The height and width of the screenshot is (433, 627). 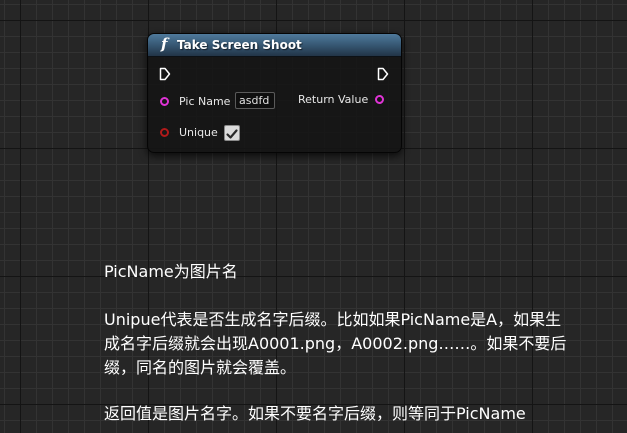 I want to click on node-title: Take Screen Shoot, so click(x=239, y=45).